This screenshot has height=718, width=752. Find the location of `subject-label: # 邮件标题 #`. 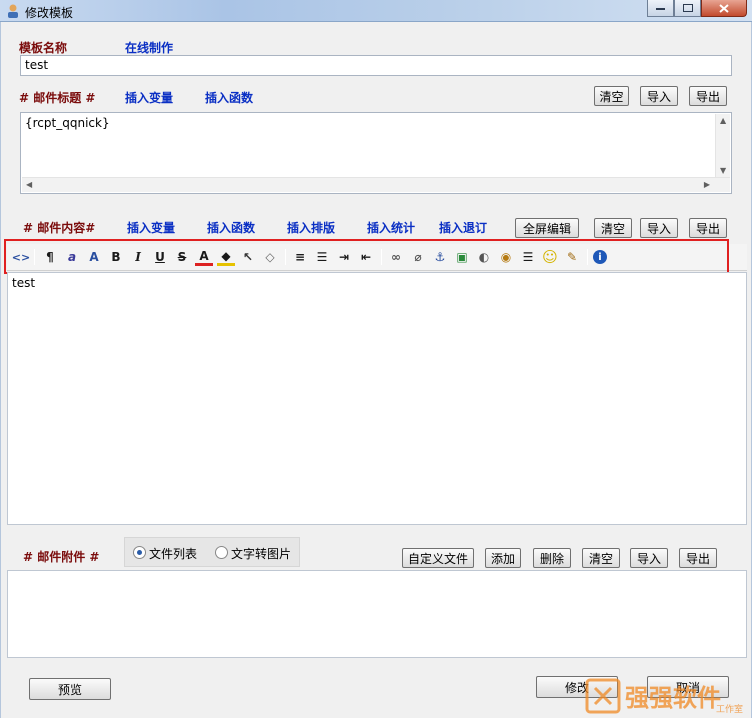

subject-label: # 邮件标题 # is located at coordinates (57, 98).